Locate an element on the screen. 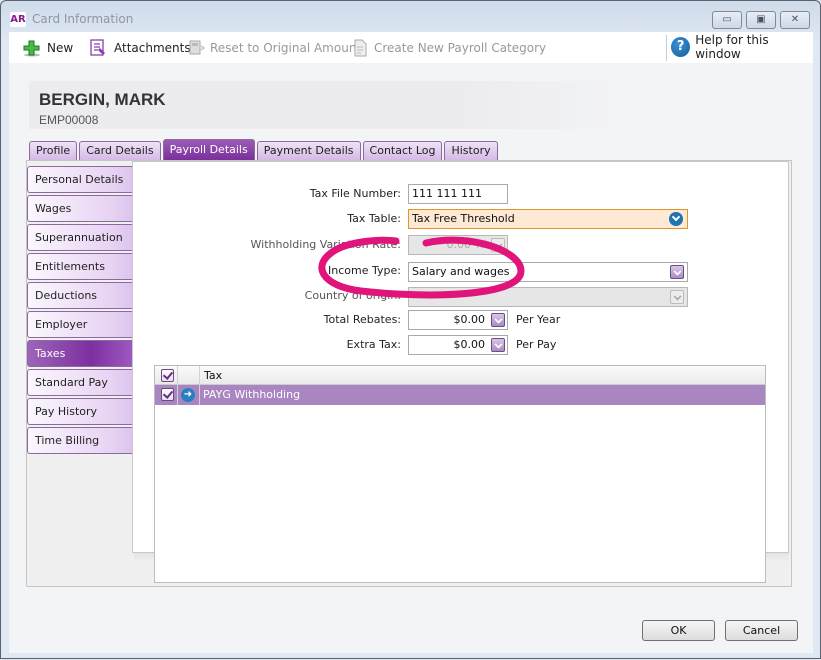 This screenshot has height=660, width=821. tab-history: History is located at coordinates (471, 150).